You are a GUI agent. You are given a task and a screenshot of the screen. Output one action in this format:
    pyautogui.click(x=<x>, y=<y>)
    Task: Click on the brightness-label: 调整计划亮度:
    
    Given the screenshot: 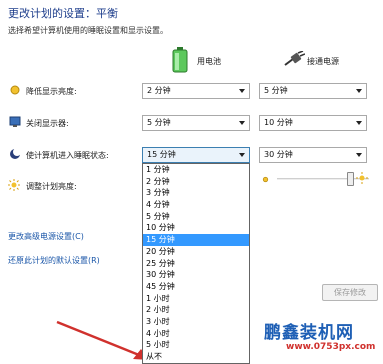 What is the action you would take?
    pyautogui.click(x=51, y=186)
    